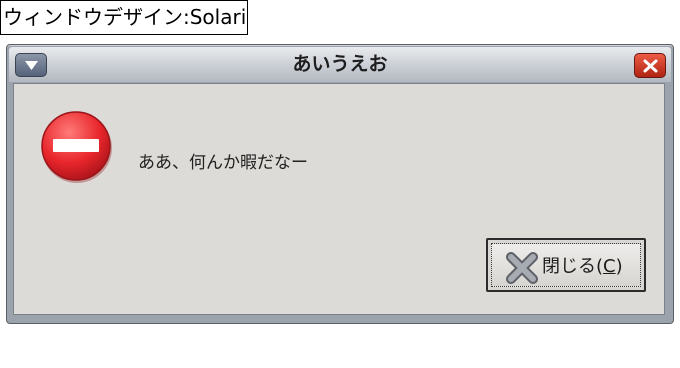 This screenshot has width=680, height=368. What do you see at coordinates (619, 266) in the screenshot?
I see `close-button-text-end: )` at bounding box center [619, 266].